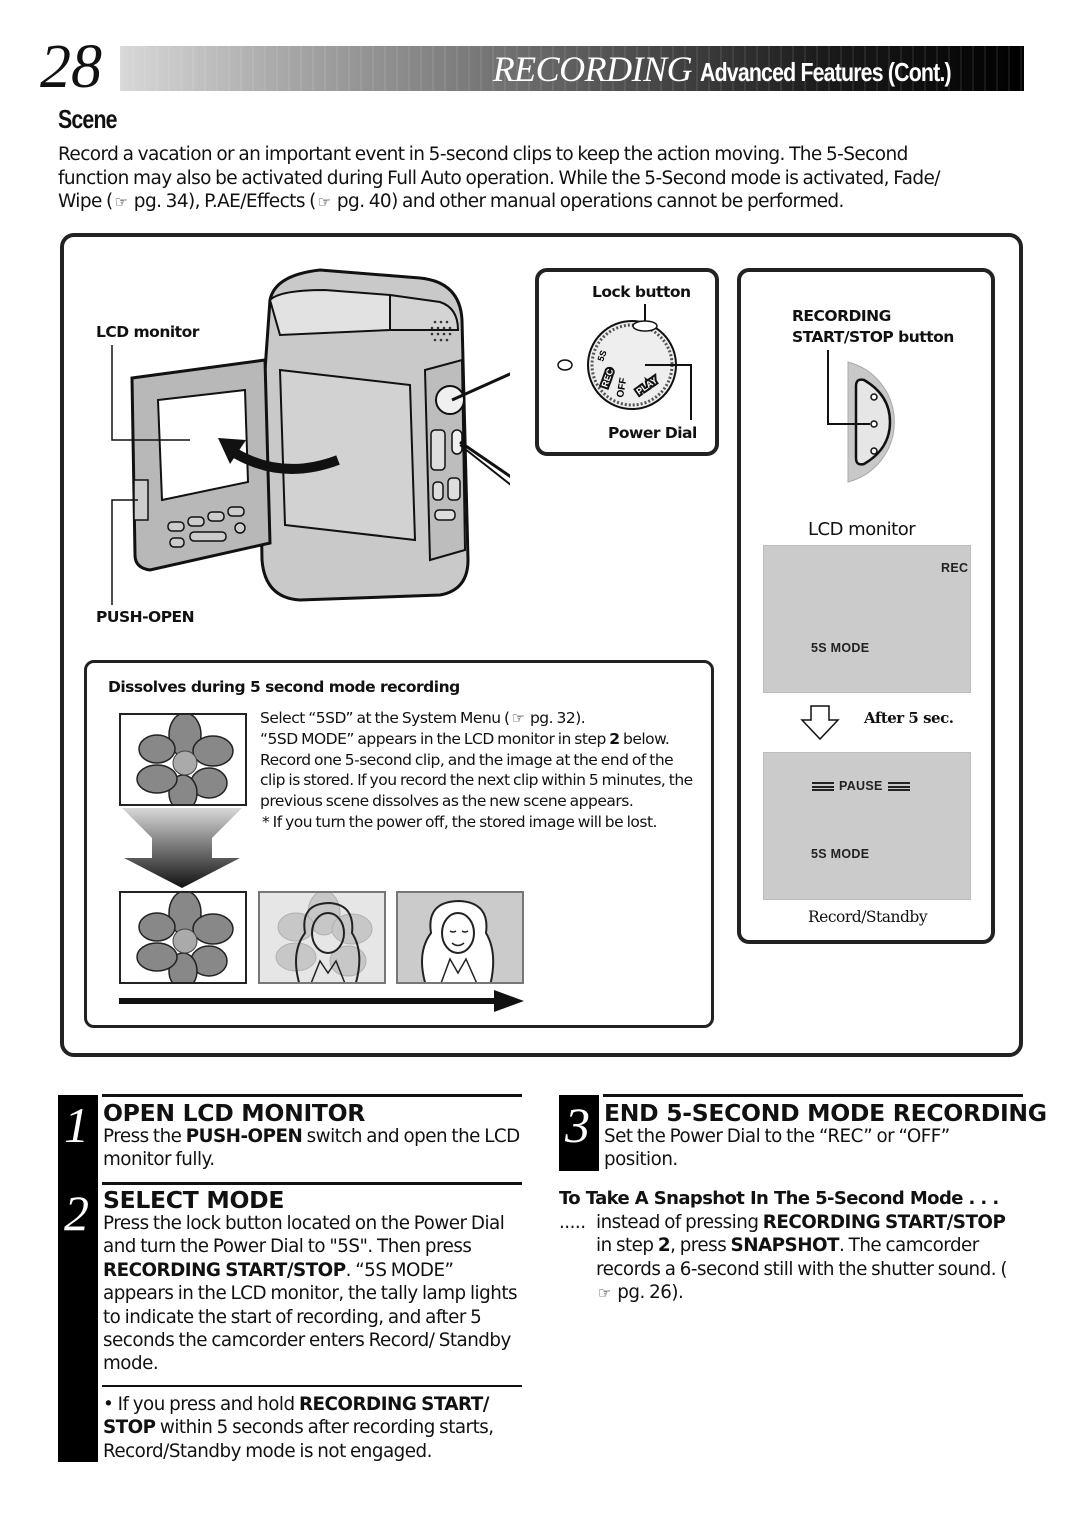  What do you see at coordinates (71, 67) in the screenshot?
I see `page-number: 28` at bounding box center [71, 67].